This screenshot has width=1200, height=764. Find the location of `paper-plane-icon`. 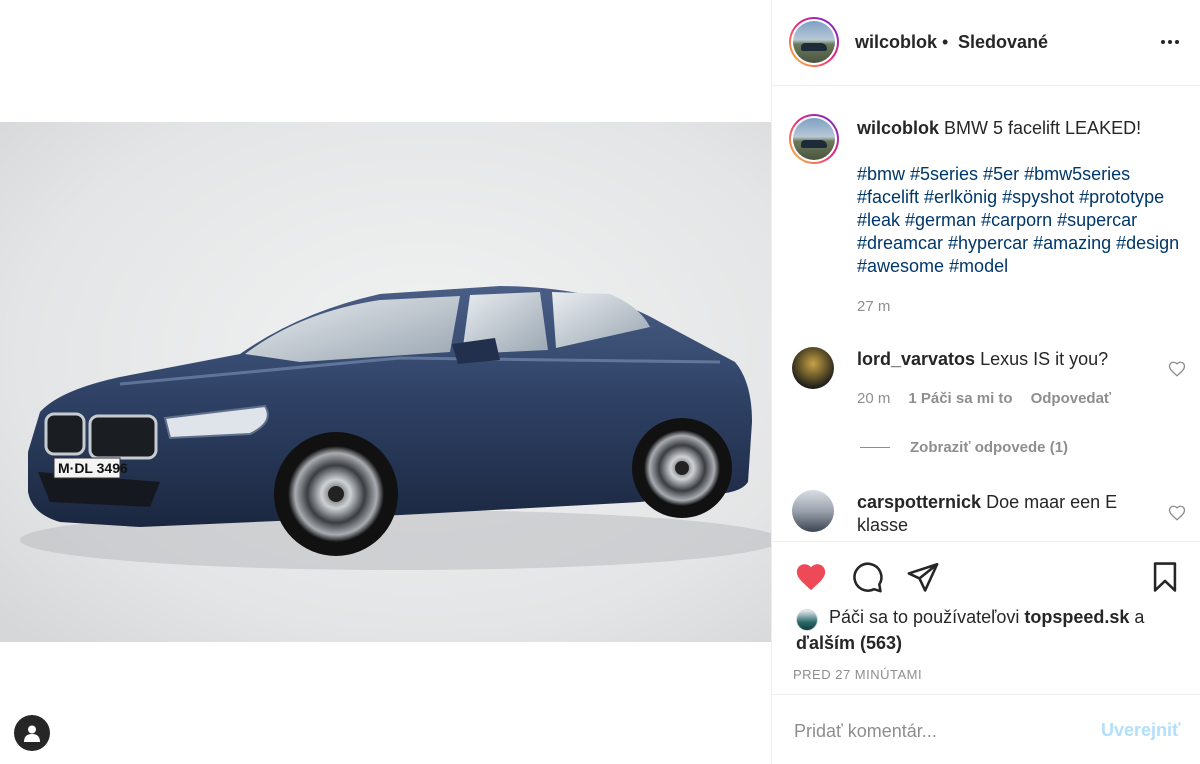

paper-plane-icon is located at coordinates (923, 577).